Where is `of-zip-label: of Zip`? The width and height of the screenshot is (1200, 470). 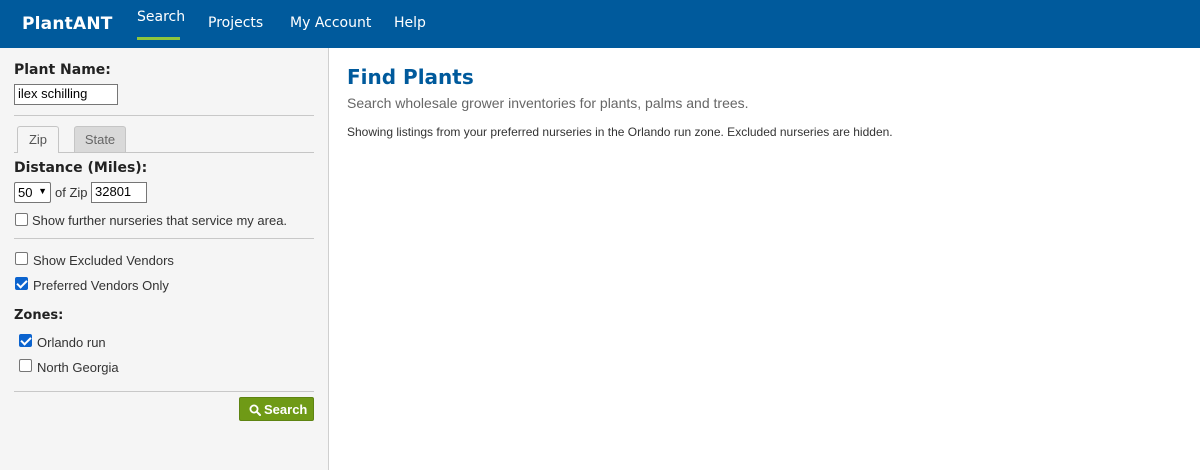 of-zip-label: of Zip is located at coordinates (71, 192).